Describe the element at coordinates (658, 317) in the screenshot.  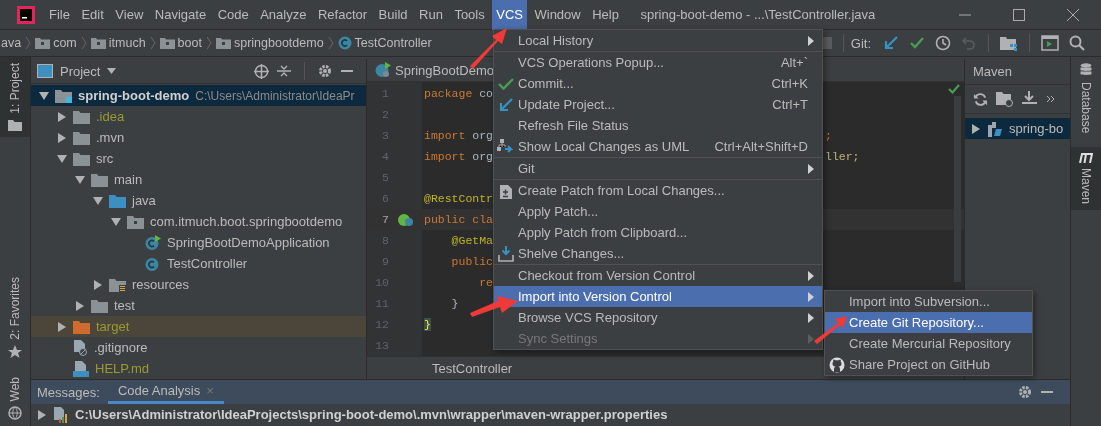
I see `menu-entry: Browse VCS Repository` at that location.